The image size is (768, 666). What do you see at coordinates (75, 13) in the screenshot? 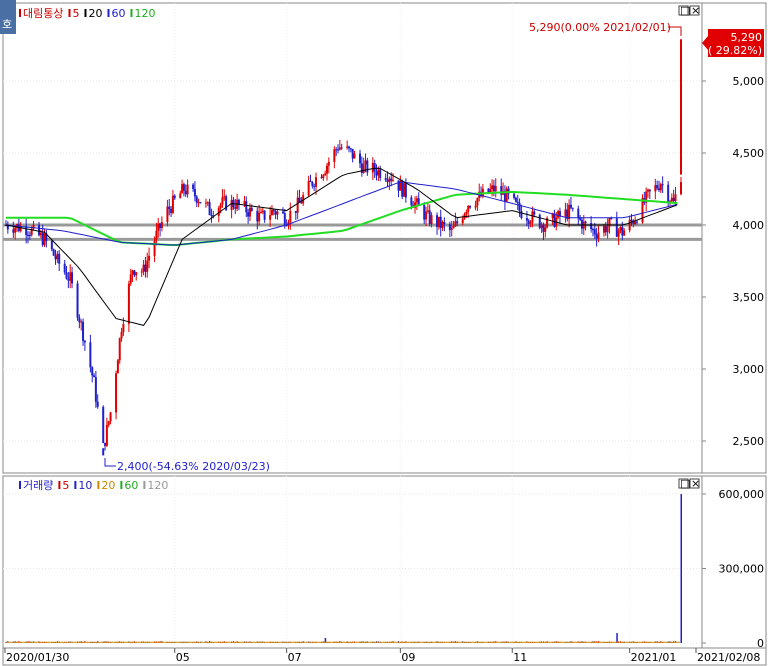
I see `price-legend-item: 5` at bounding box center [75, 13].